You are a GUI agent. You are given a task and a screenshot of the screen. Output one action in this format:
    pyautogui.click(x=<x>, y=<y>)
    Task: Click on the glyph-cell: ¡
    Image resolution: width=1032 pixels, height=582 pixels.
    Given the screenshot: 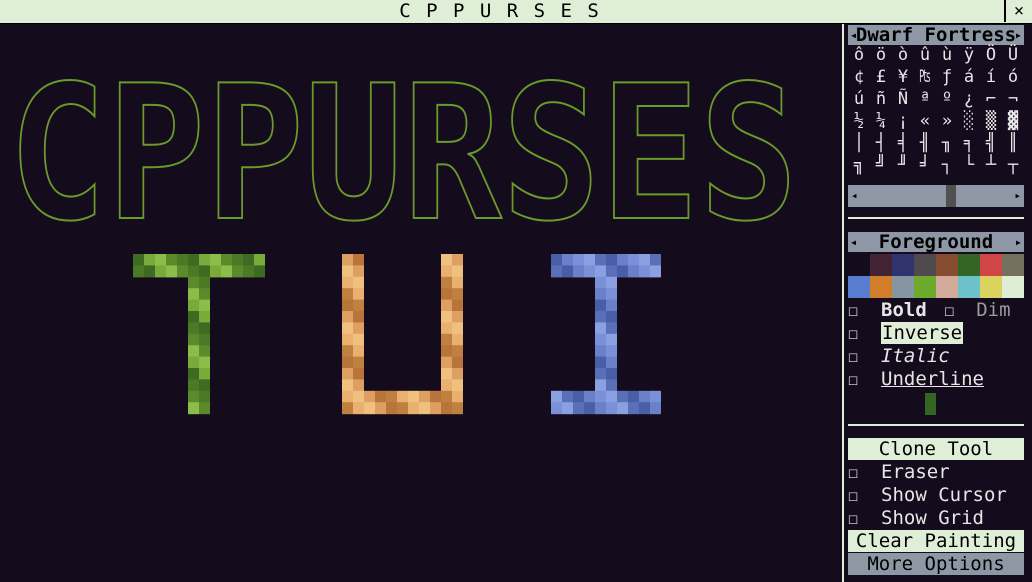 What is the action you would take?
    pyautogui.click(x=903, y=121)
    